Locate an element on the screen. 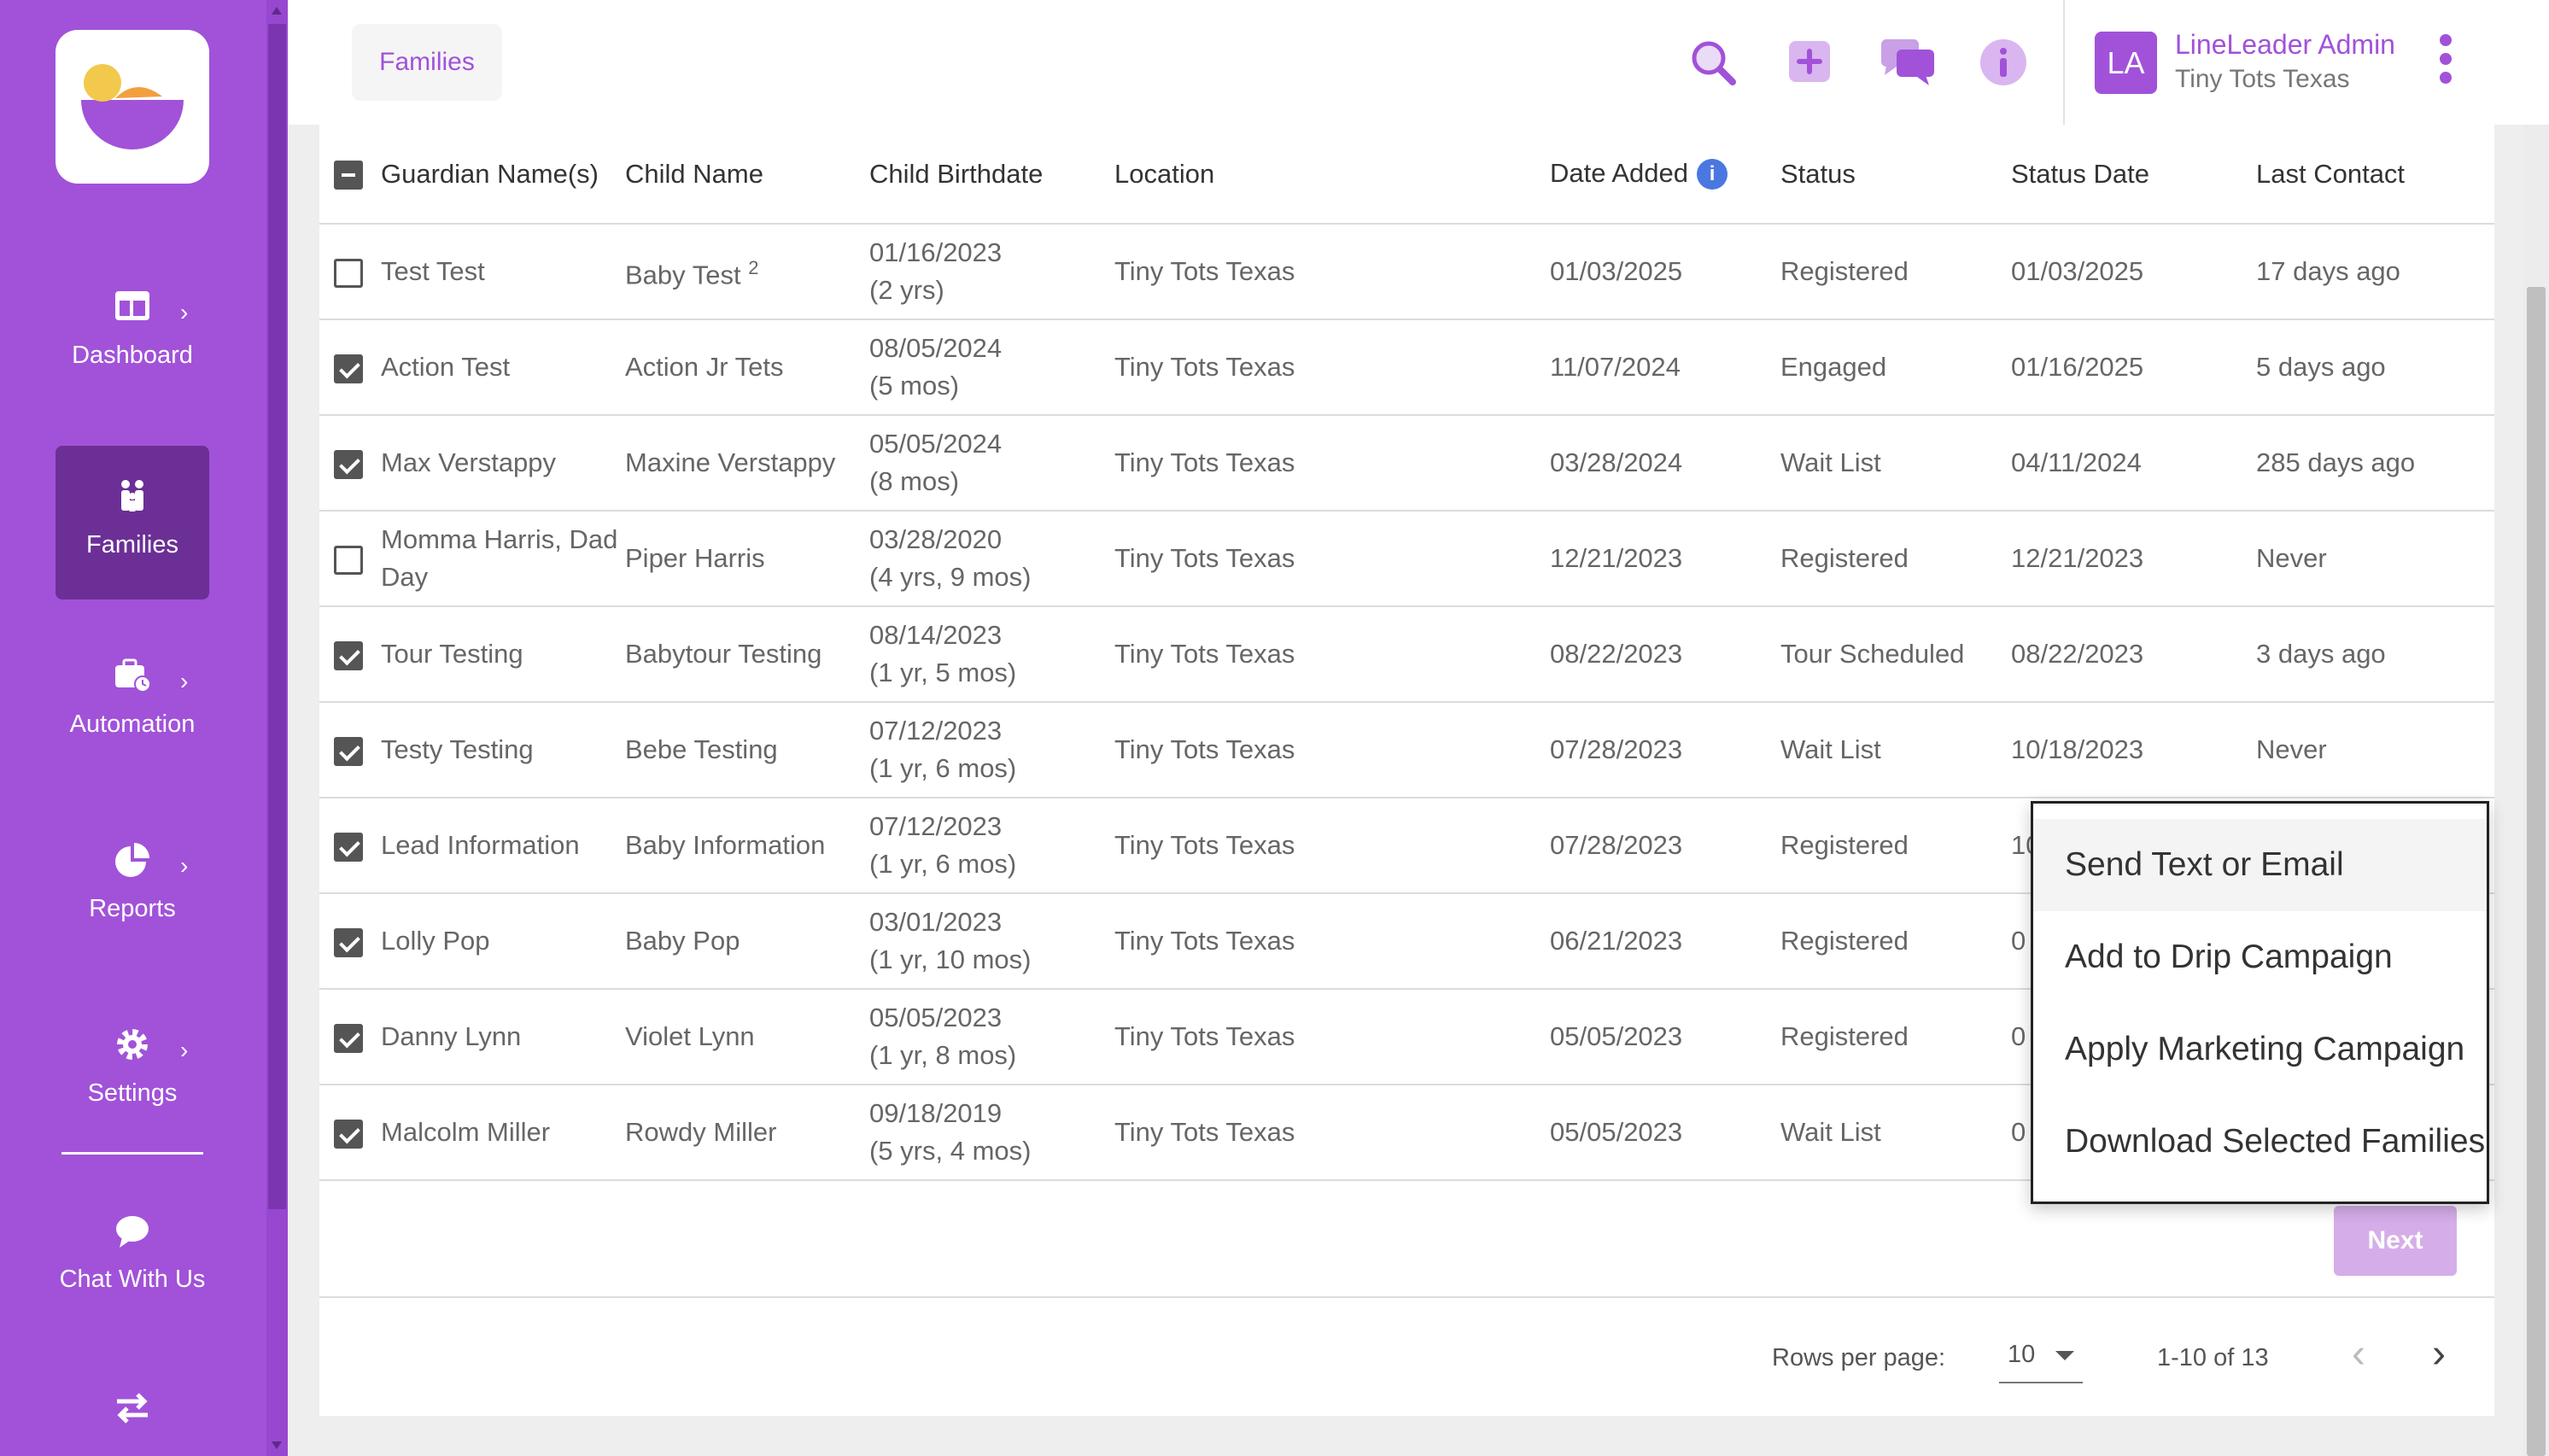 The image size is (2549, 1456). add-icon is located at coordinates (1810, 62).